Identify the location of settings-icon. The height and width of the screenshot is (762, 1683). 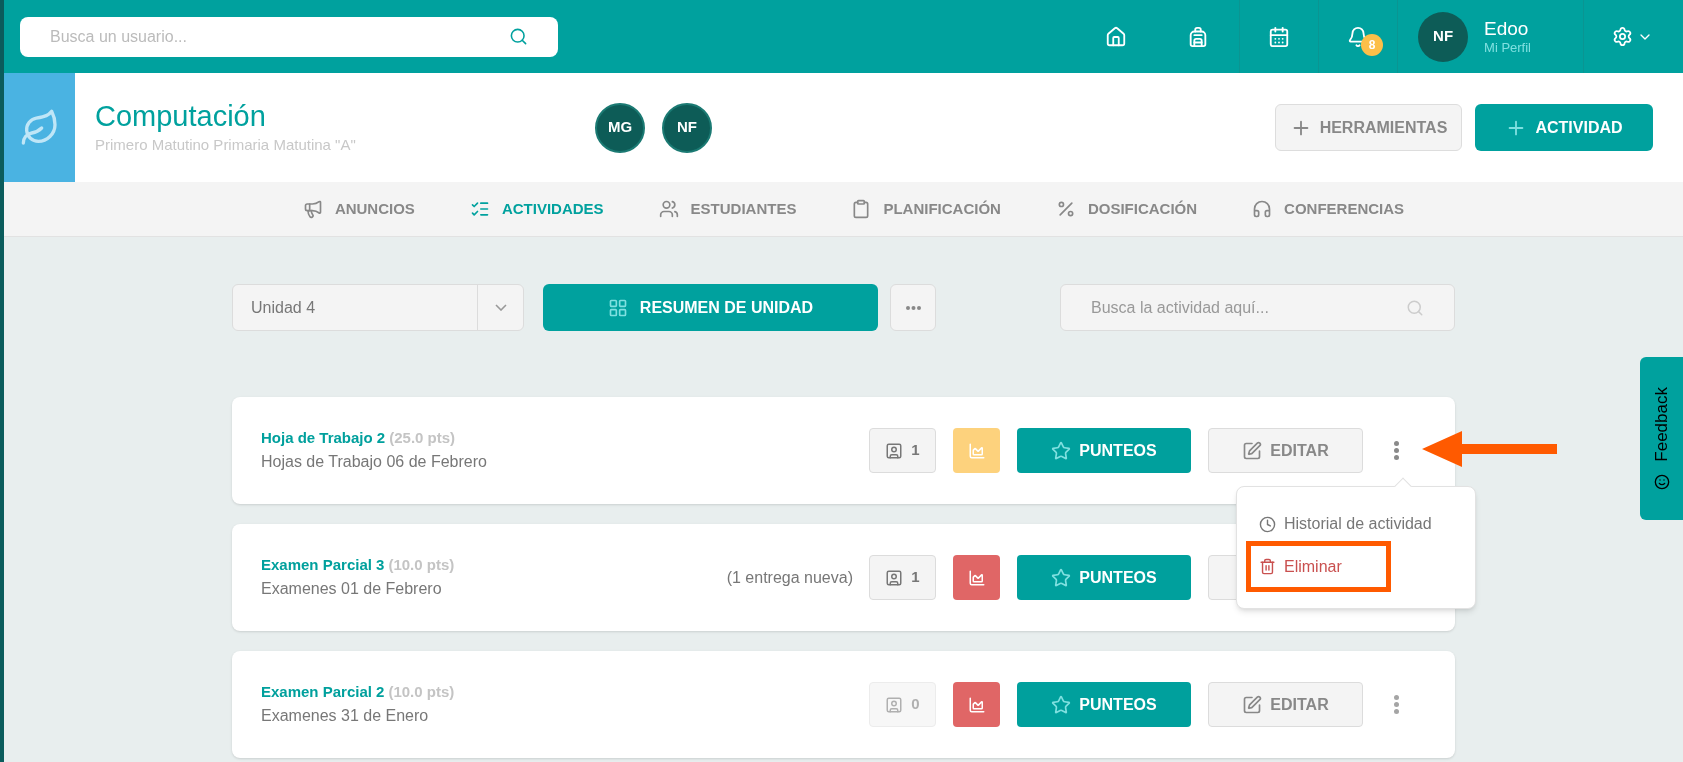
(1622, 36).